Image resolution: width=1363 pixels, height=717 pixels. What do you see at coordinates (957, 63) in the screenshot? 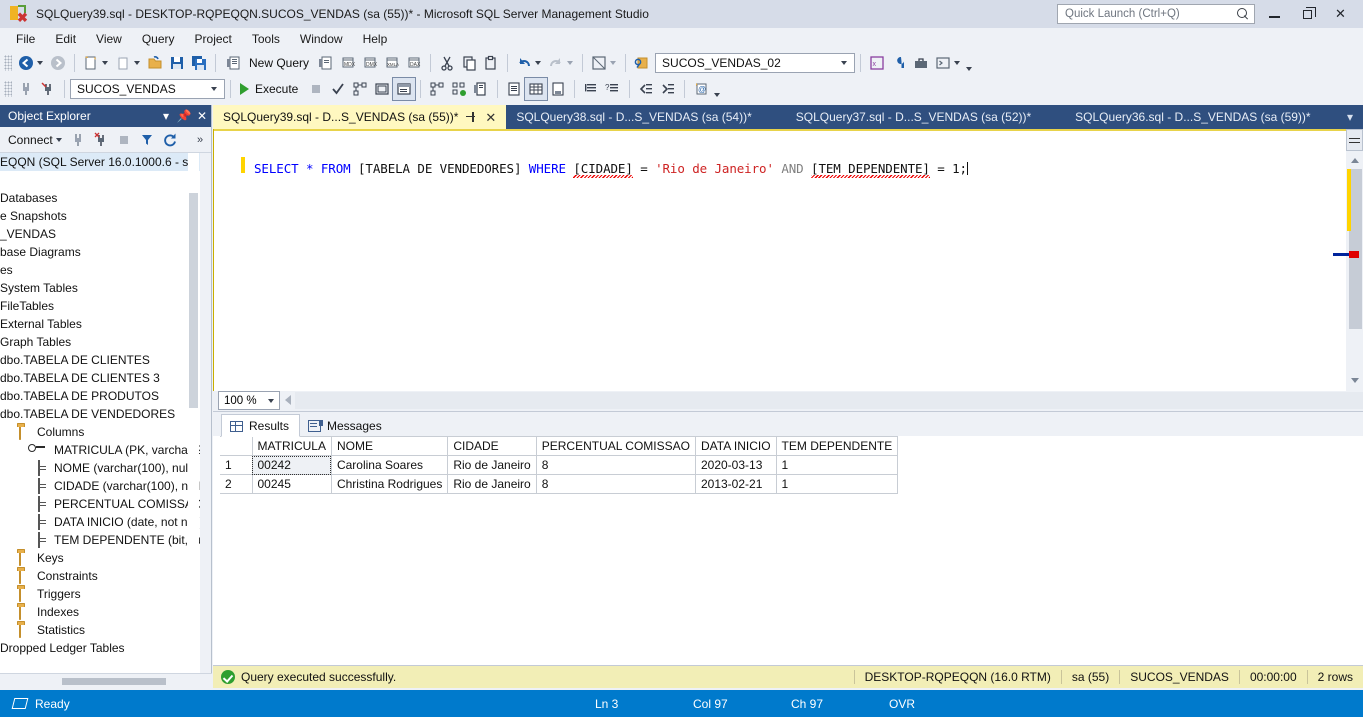
I see `command-window-dropdown-icon` at bounding box center [957, 63].